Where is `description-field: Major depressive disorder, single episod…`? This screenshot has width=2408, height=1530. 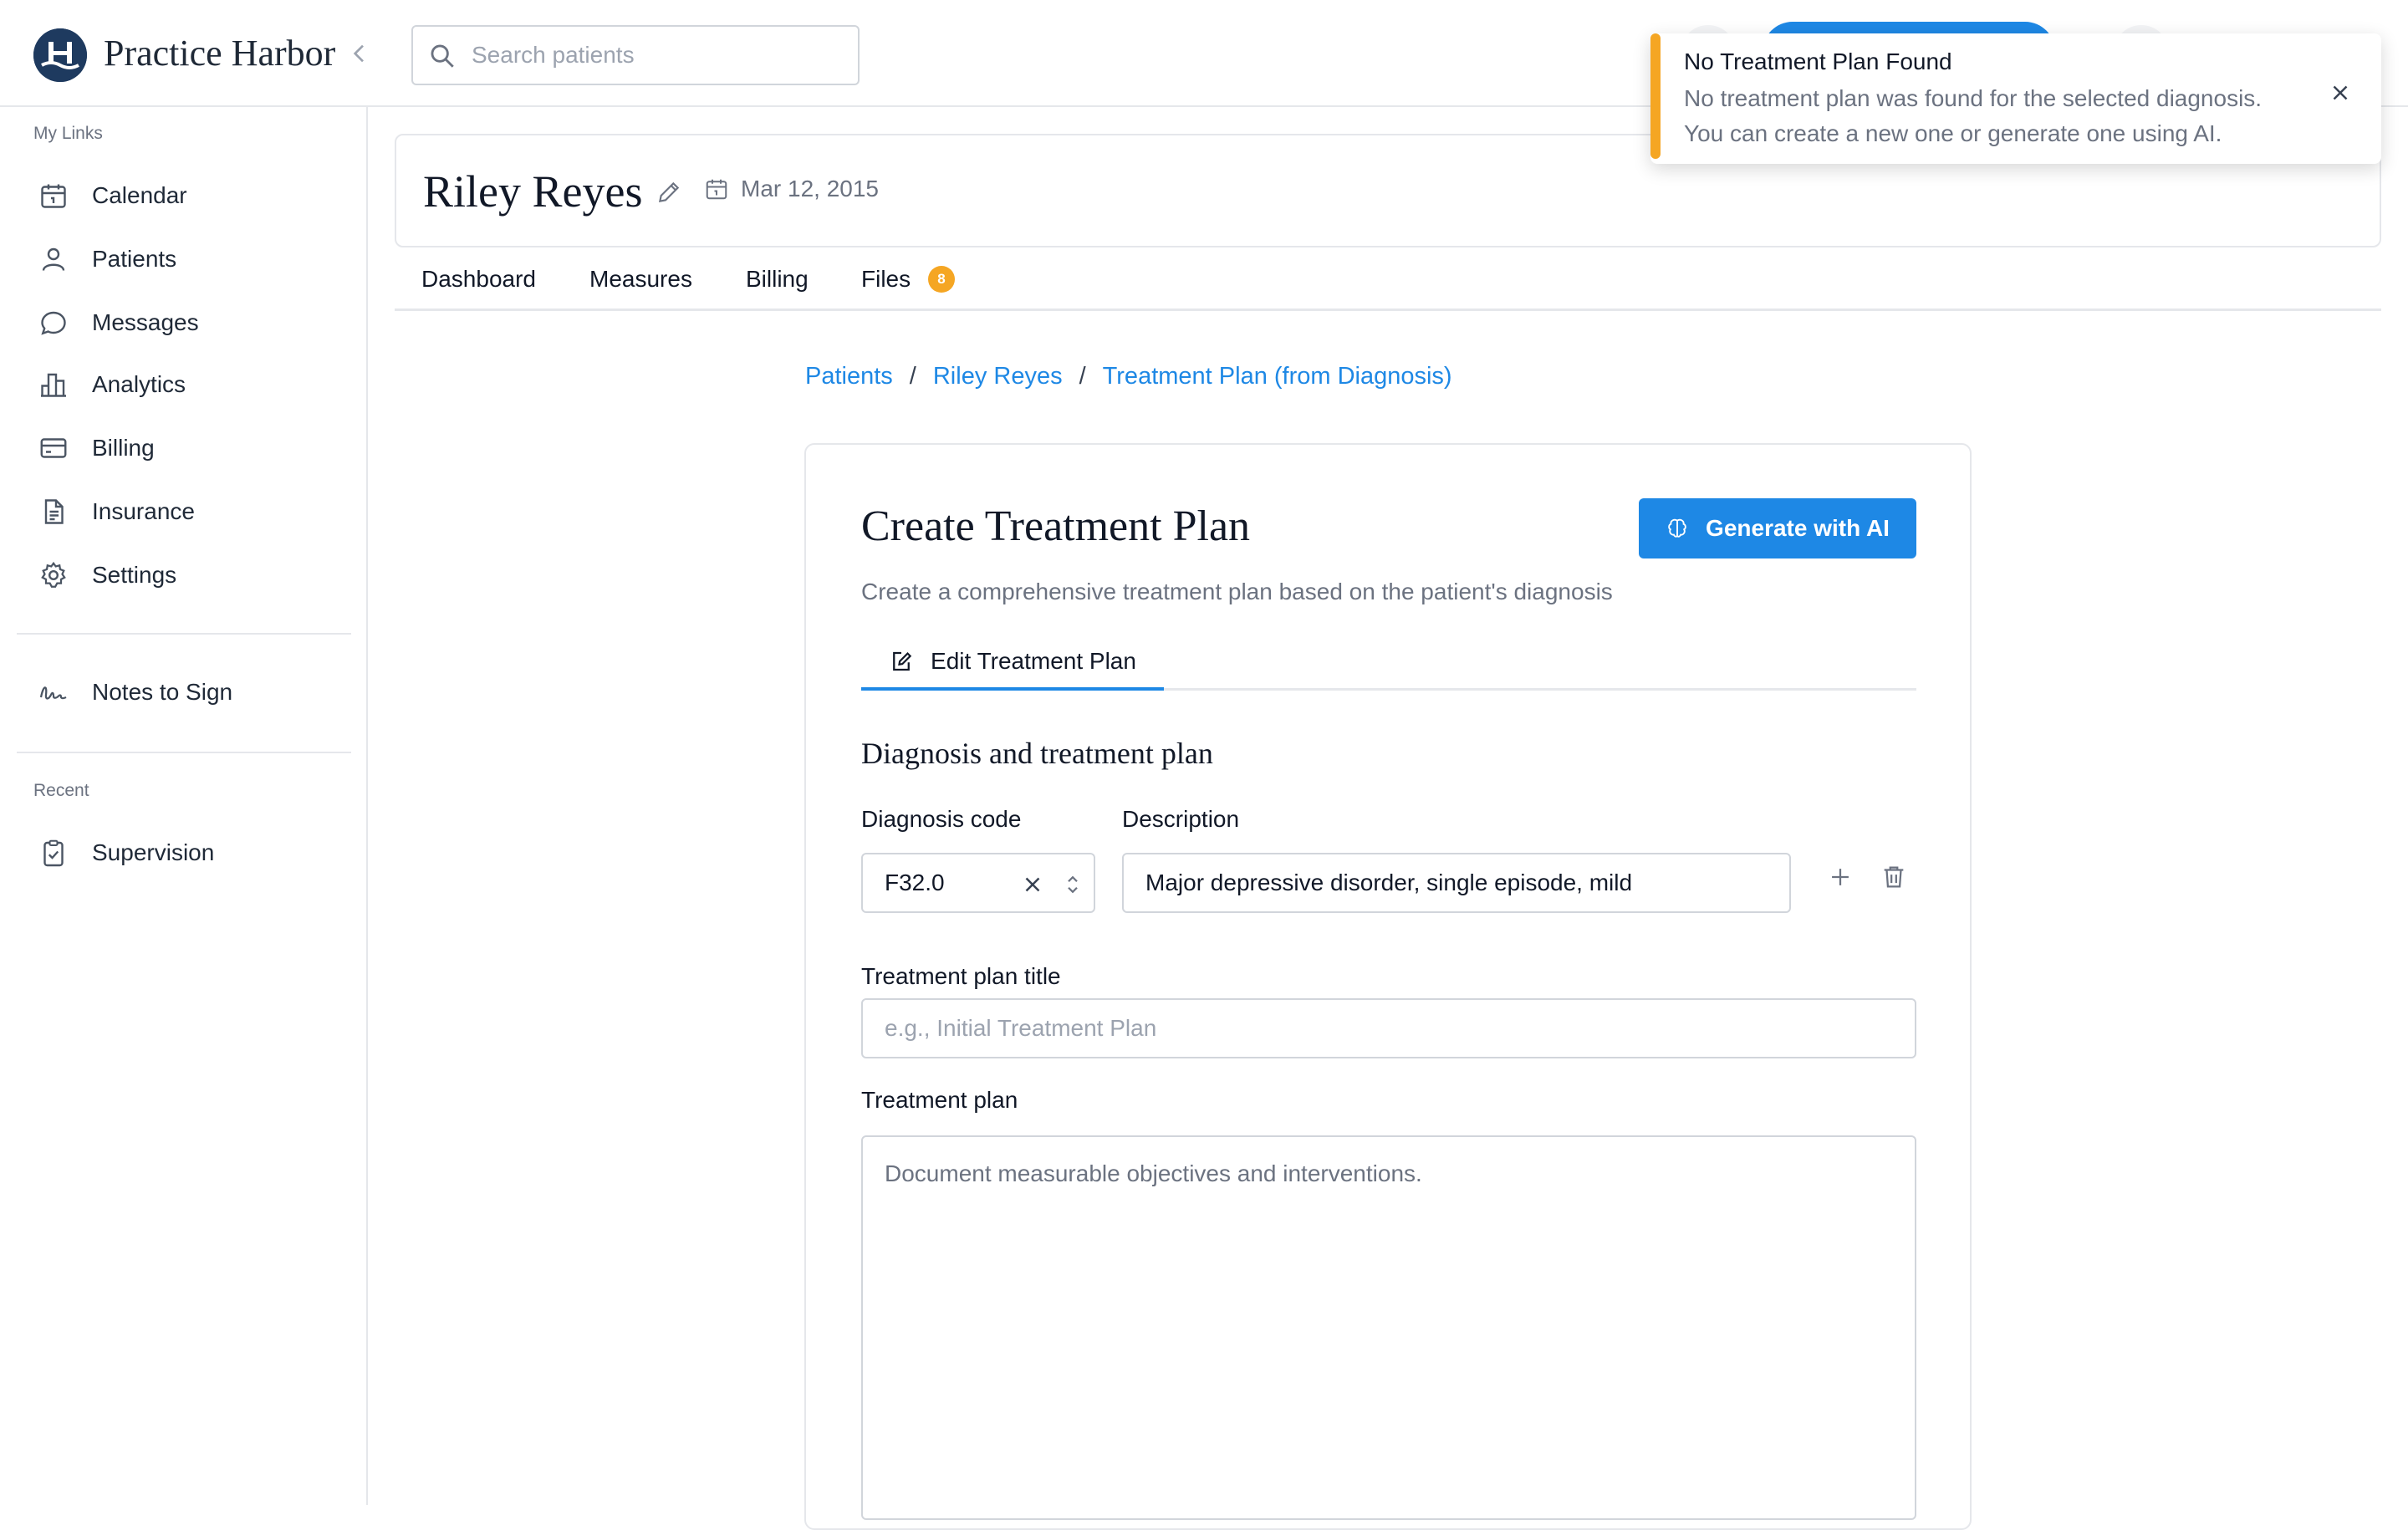 description-field: Major depressive disorder, single episod… is located at coordinates (1456, 883).